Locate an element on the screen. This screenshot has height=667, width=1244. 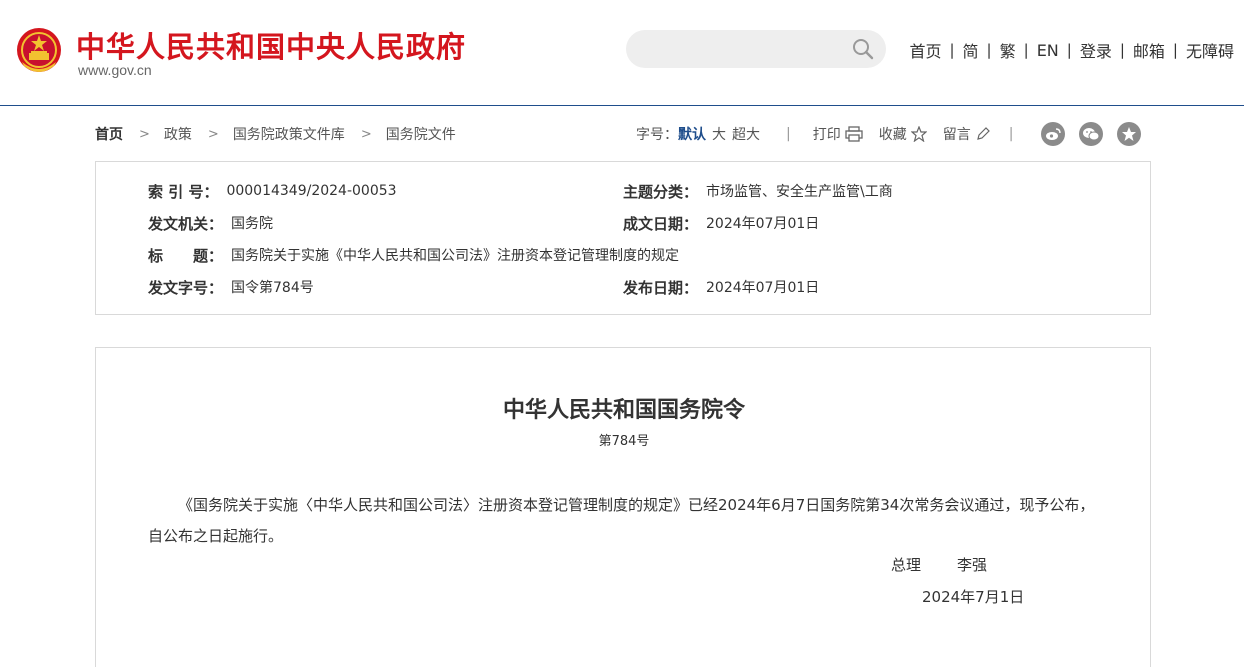
meta-title-row: 标 题： 国务院关于实施《中华人民共和国公司法》注册资本登记管理制度的规定 is located at coordinates (413, 255).